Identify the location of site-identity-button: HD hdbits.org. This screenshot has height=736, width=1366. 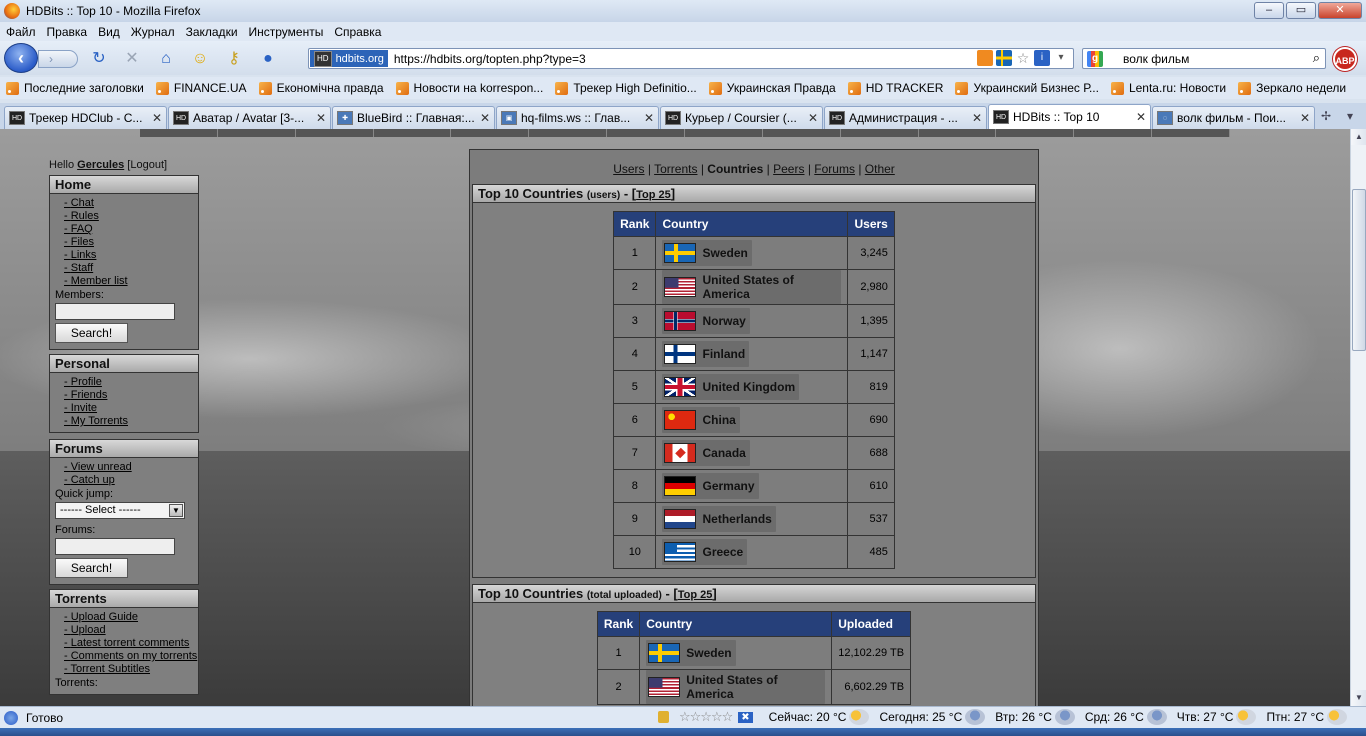
(349, 58).